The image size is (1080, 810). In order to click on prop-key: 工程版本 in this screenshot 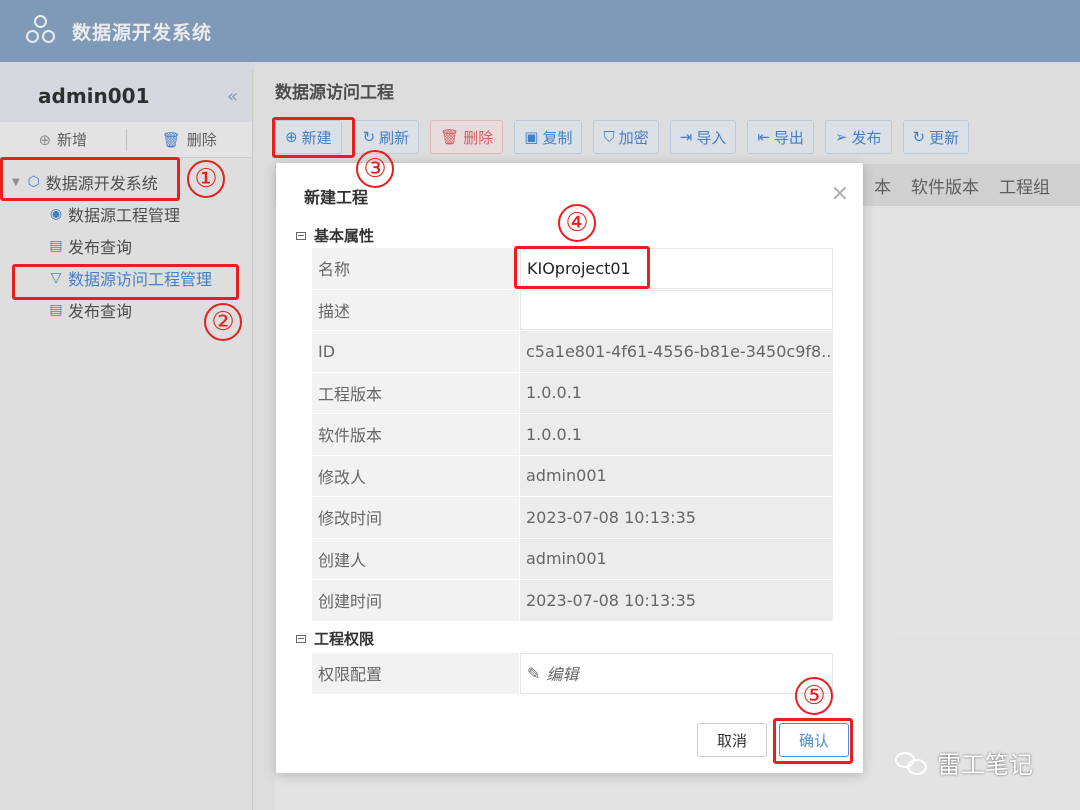, I will do `click(416, 392)`.